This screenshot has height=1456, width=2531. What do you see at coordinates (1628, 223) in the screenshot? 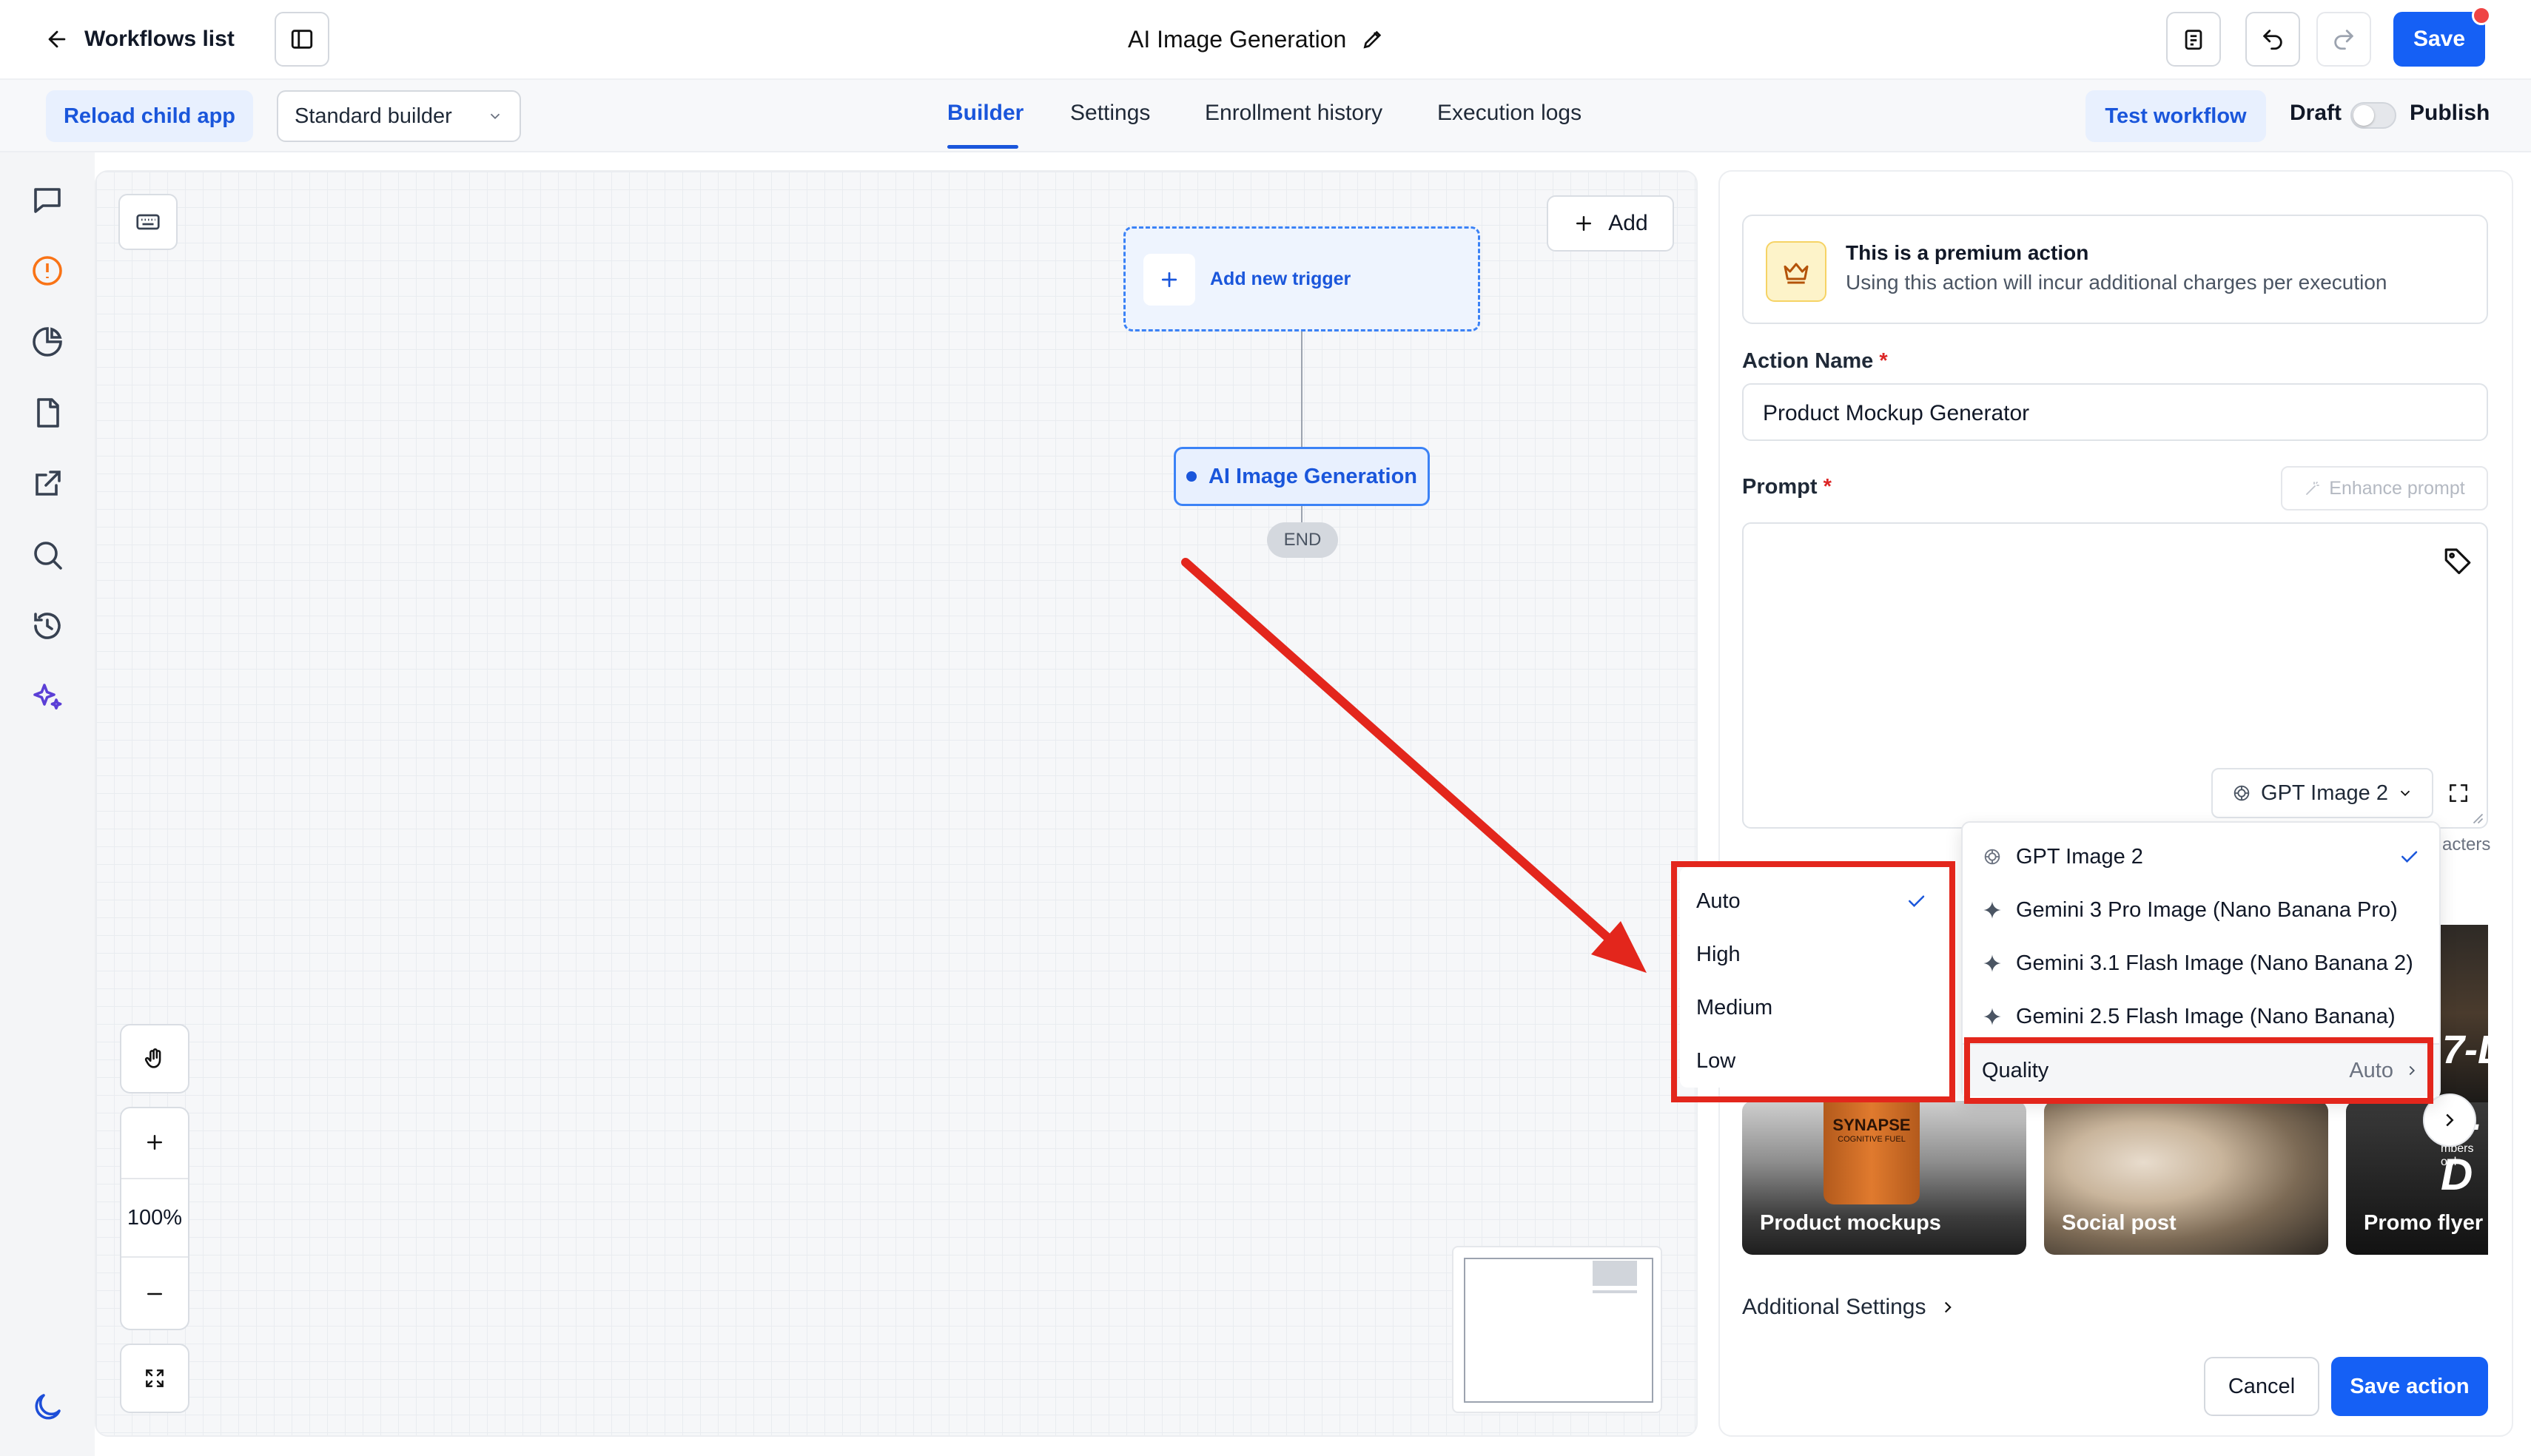
I see `add-label: Add` at bounding box center [1628, 223].